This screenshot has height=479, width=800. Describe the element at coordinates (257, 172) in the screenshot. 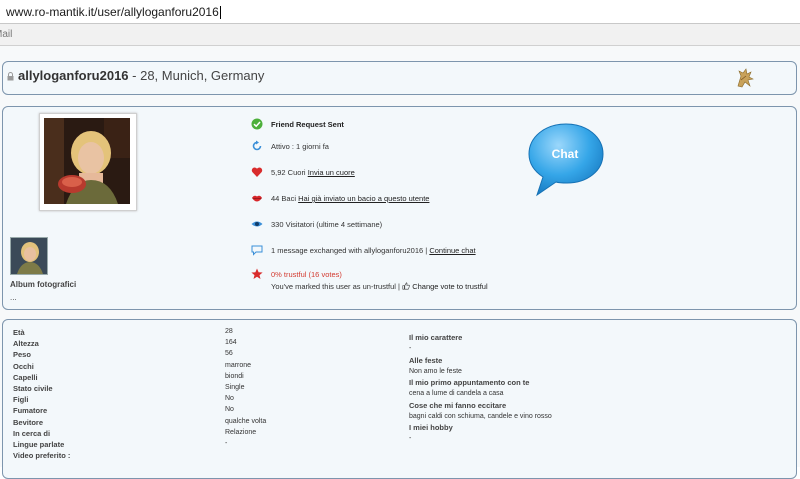

I see `heart-icon` at that location.